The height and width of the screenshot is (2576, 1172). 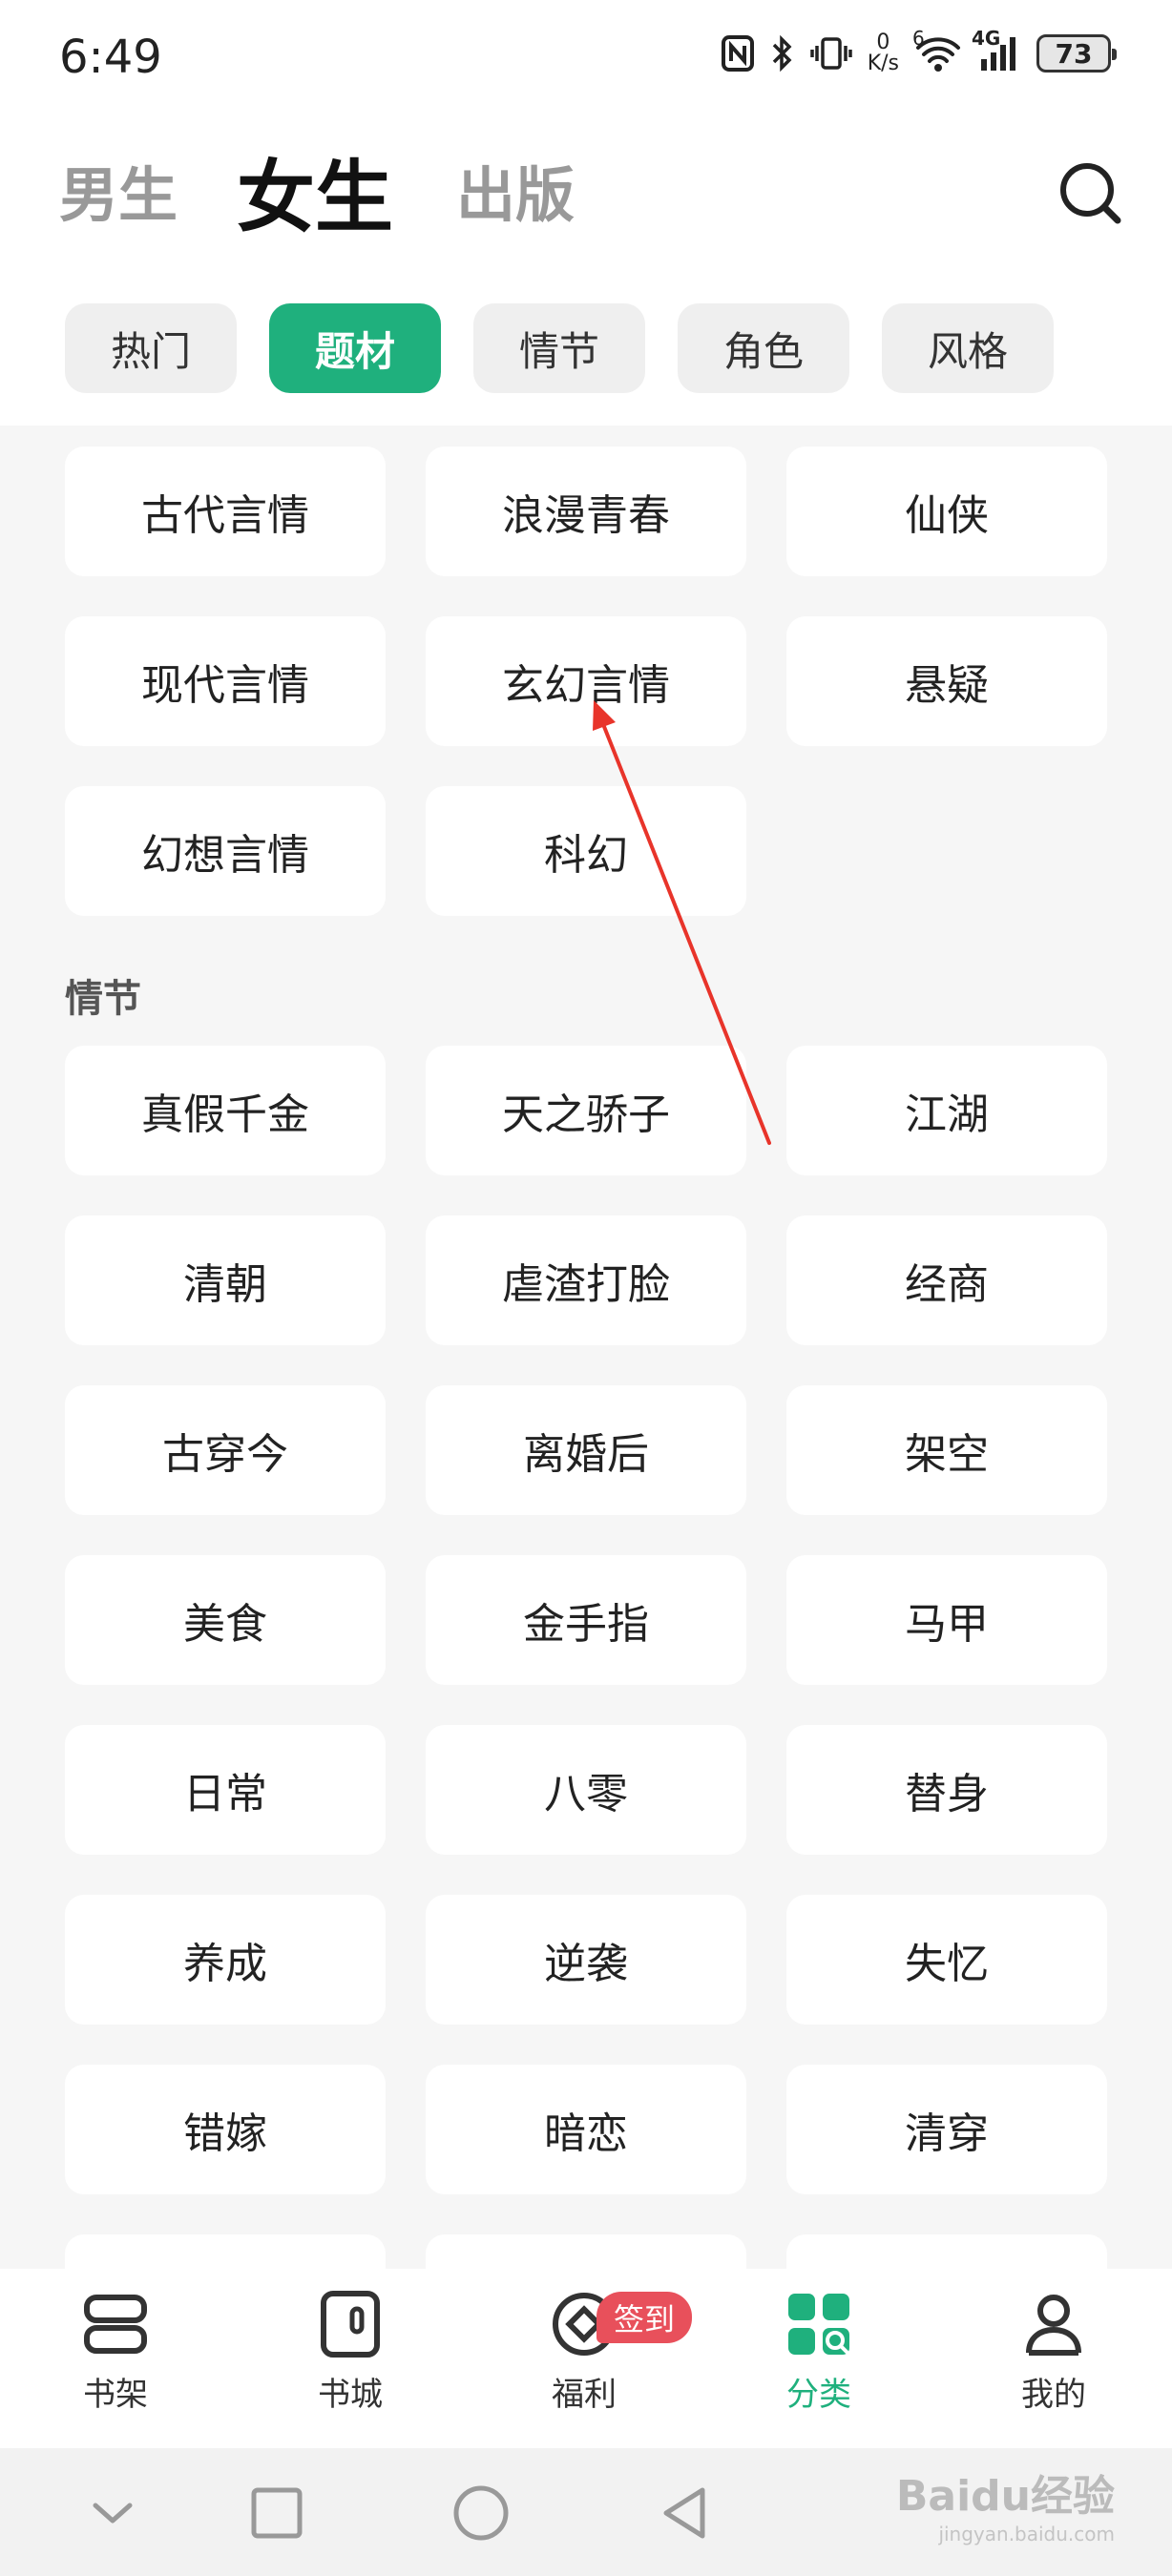 I want to click on vibrate-icon, so click(x=830, y=53).